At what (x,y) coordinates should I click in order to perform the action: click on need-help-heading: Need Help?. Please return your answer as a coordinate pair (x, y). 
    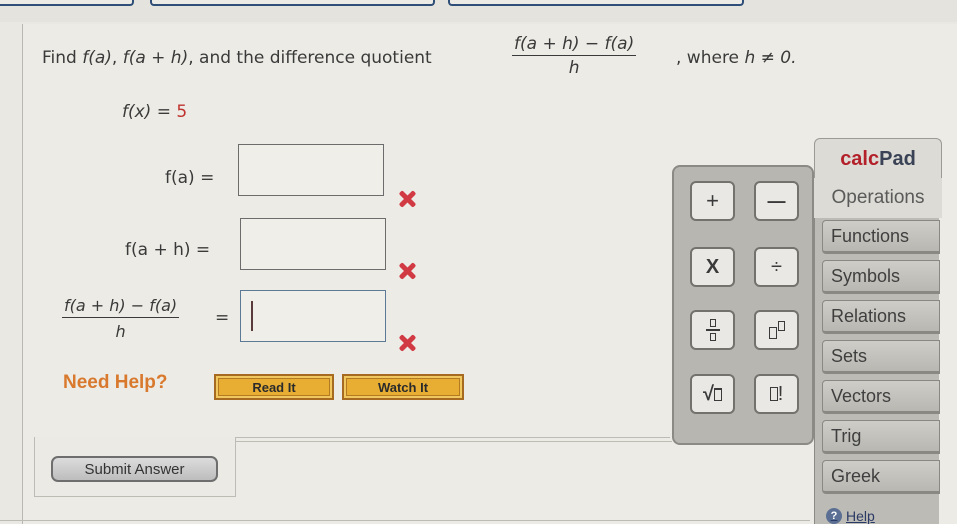
    Looking at the image, I should click on (115, 382).